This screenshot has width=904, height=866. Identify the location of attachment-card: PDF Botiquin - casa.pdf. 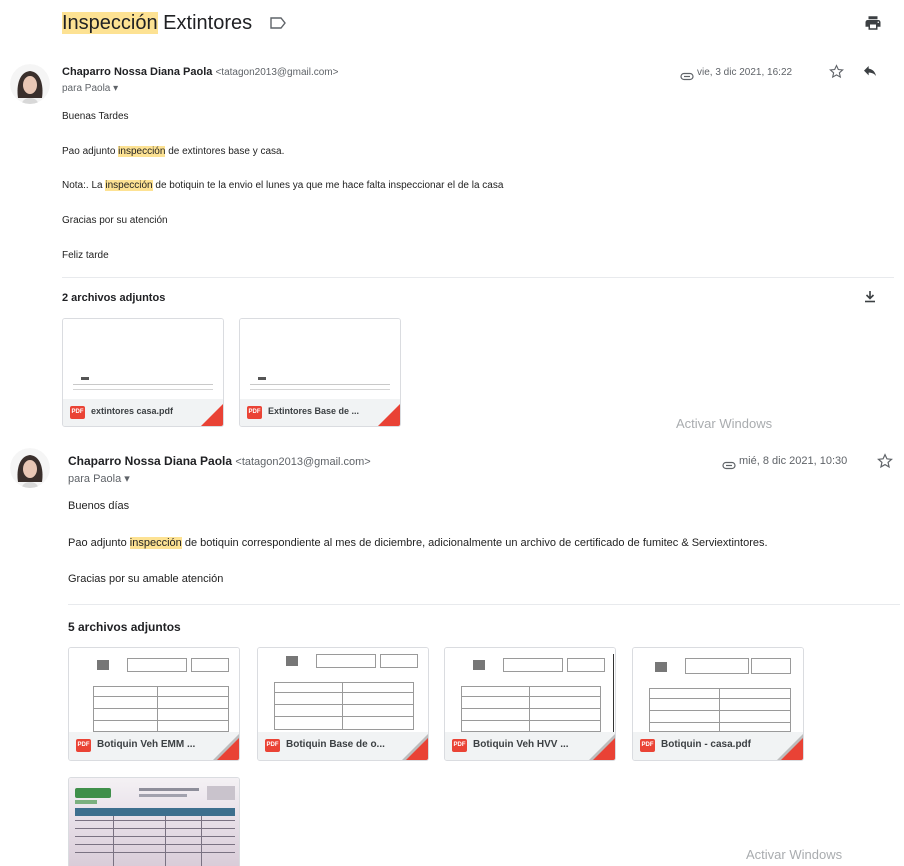
(718, 704).